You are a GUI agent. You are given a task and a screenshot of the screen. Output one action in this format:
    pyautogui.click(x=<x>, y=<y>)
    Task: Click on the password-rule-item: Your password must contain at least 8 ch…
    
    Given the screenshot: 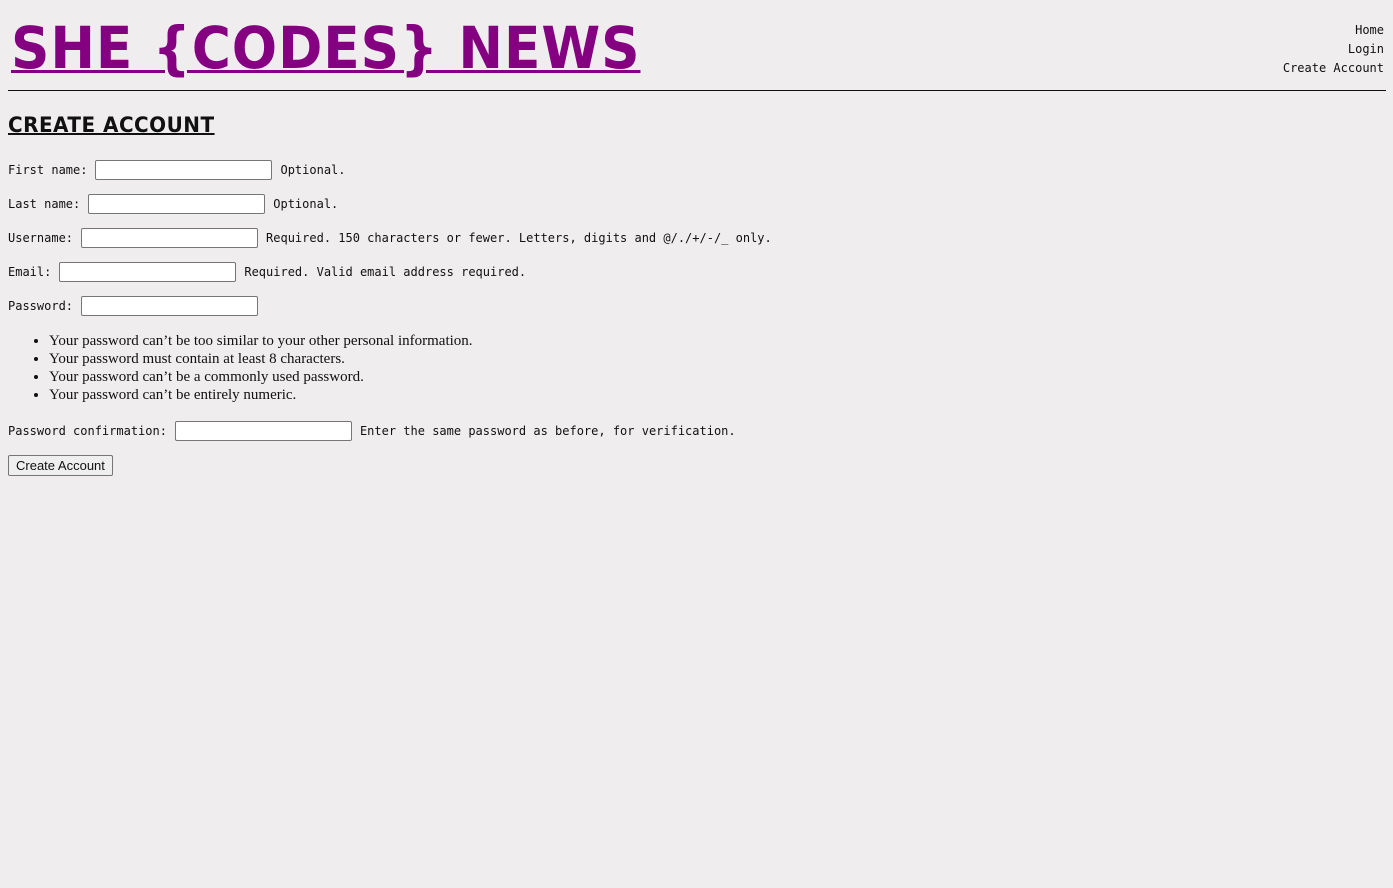 What is the action you would take?
    pyautogui.click(x=261, y=359)
    